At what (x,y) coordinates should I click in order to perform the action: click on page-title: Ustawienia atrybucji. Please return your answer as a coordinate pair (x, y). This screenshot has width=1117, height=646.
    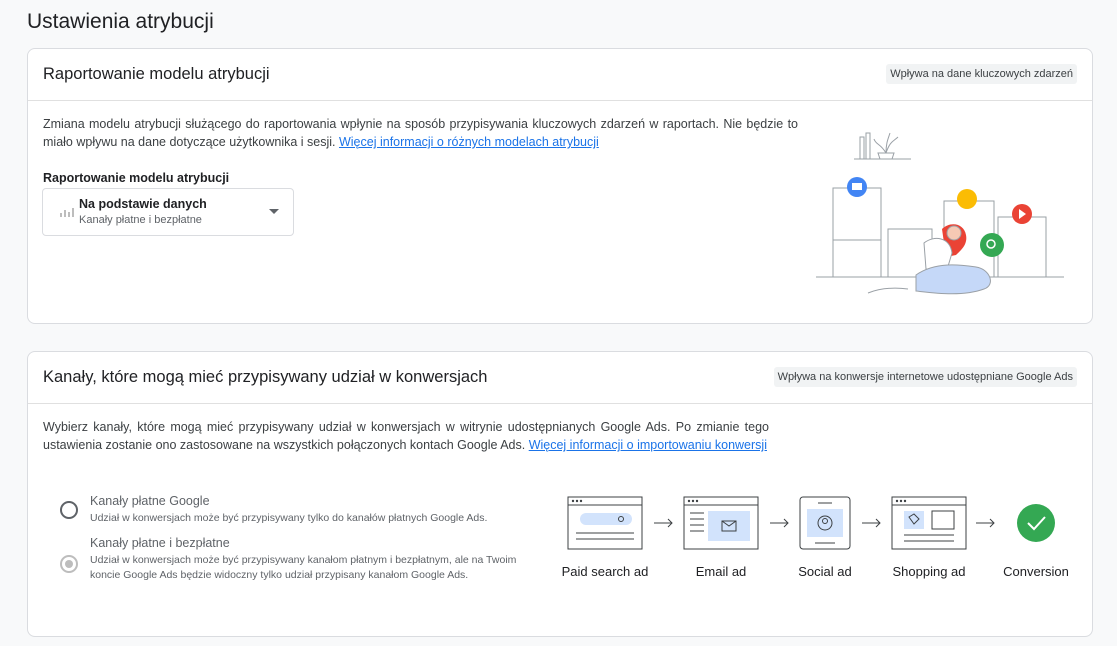
    Looking at the image, I should click on (120, 21).